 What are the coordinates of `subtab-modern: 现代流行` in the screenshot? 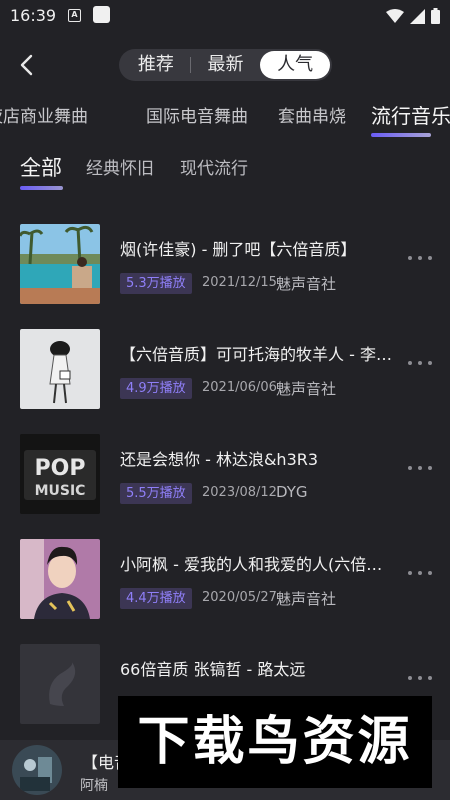 It's located at (214, 166).